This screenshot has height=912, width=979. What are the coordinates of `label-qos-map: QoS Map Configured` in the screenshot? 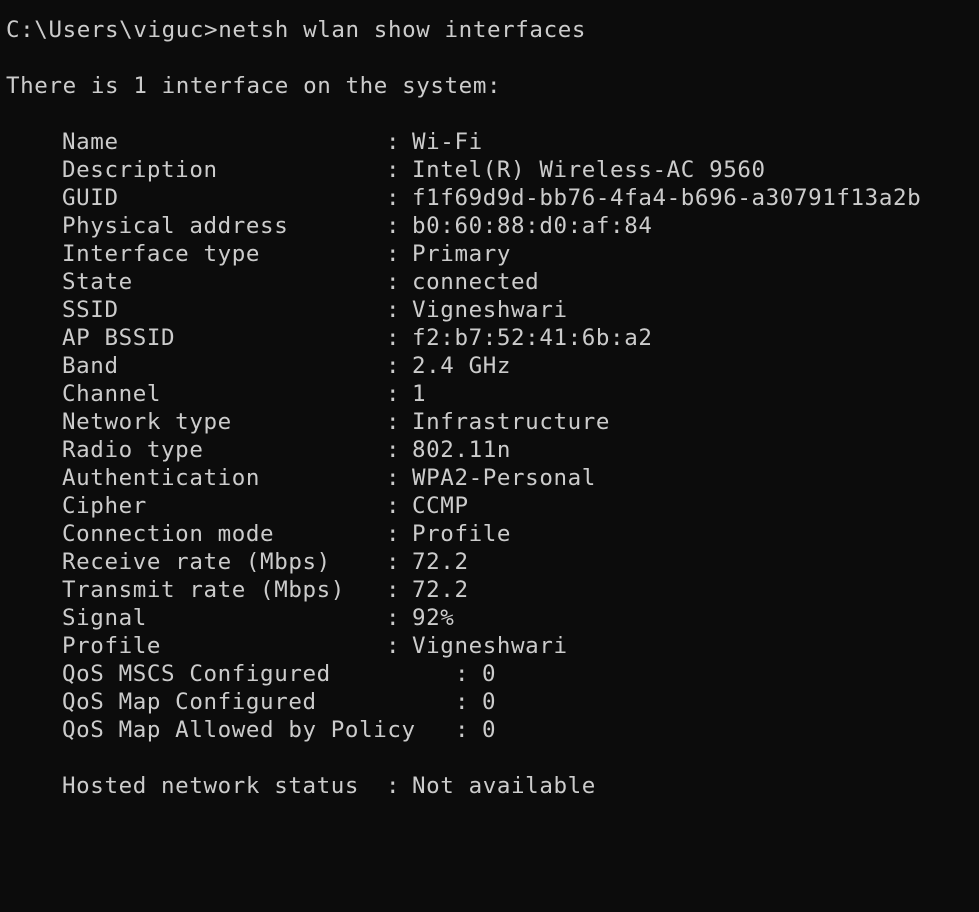 It's located at (189, 702).